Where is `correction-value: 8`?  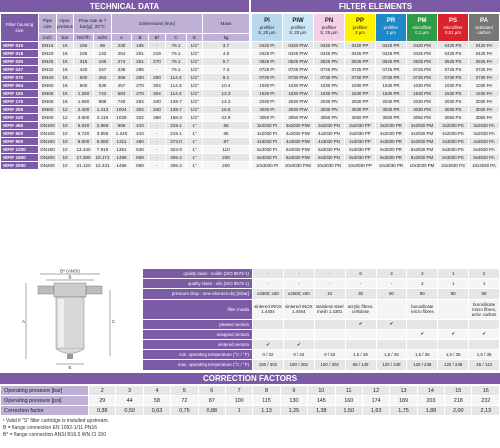
correction-value: 8 is located at coordinates (266, 390).